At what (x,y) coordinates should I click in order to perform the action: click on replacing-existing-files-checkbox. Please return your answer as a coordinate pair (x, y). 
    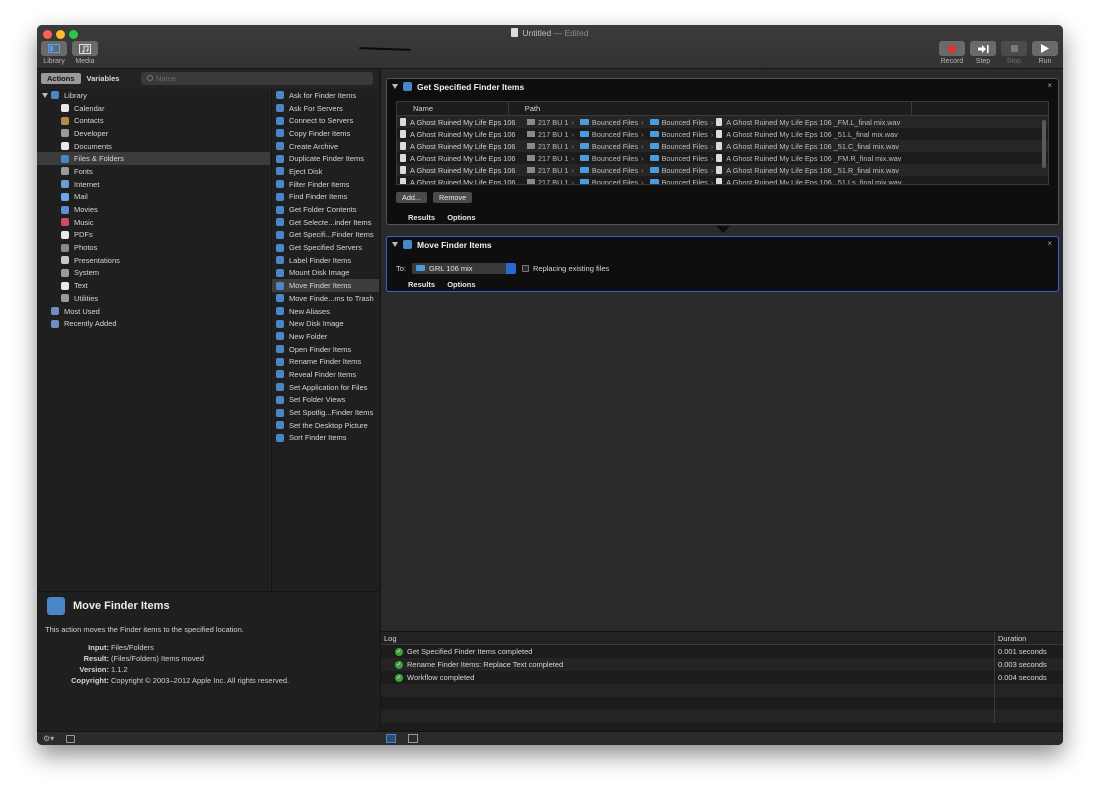
    Looking at the image, I should click on (525, 268).